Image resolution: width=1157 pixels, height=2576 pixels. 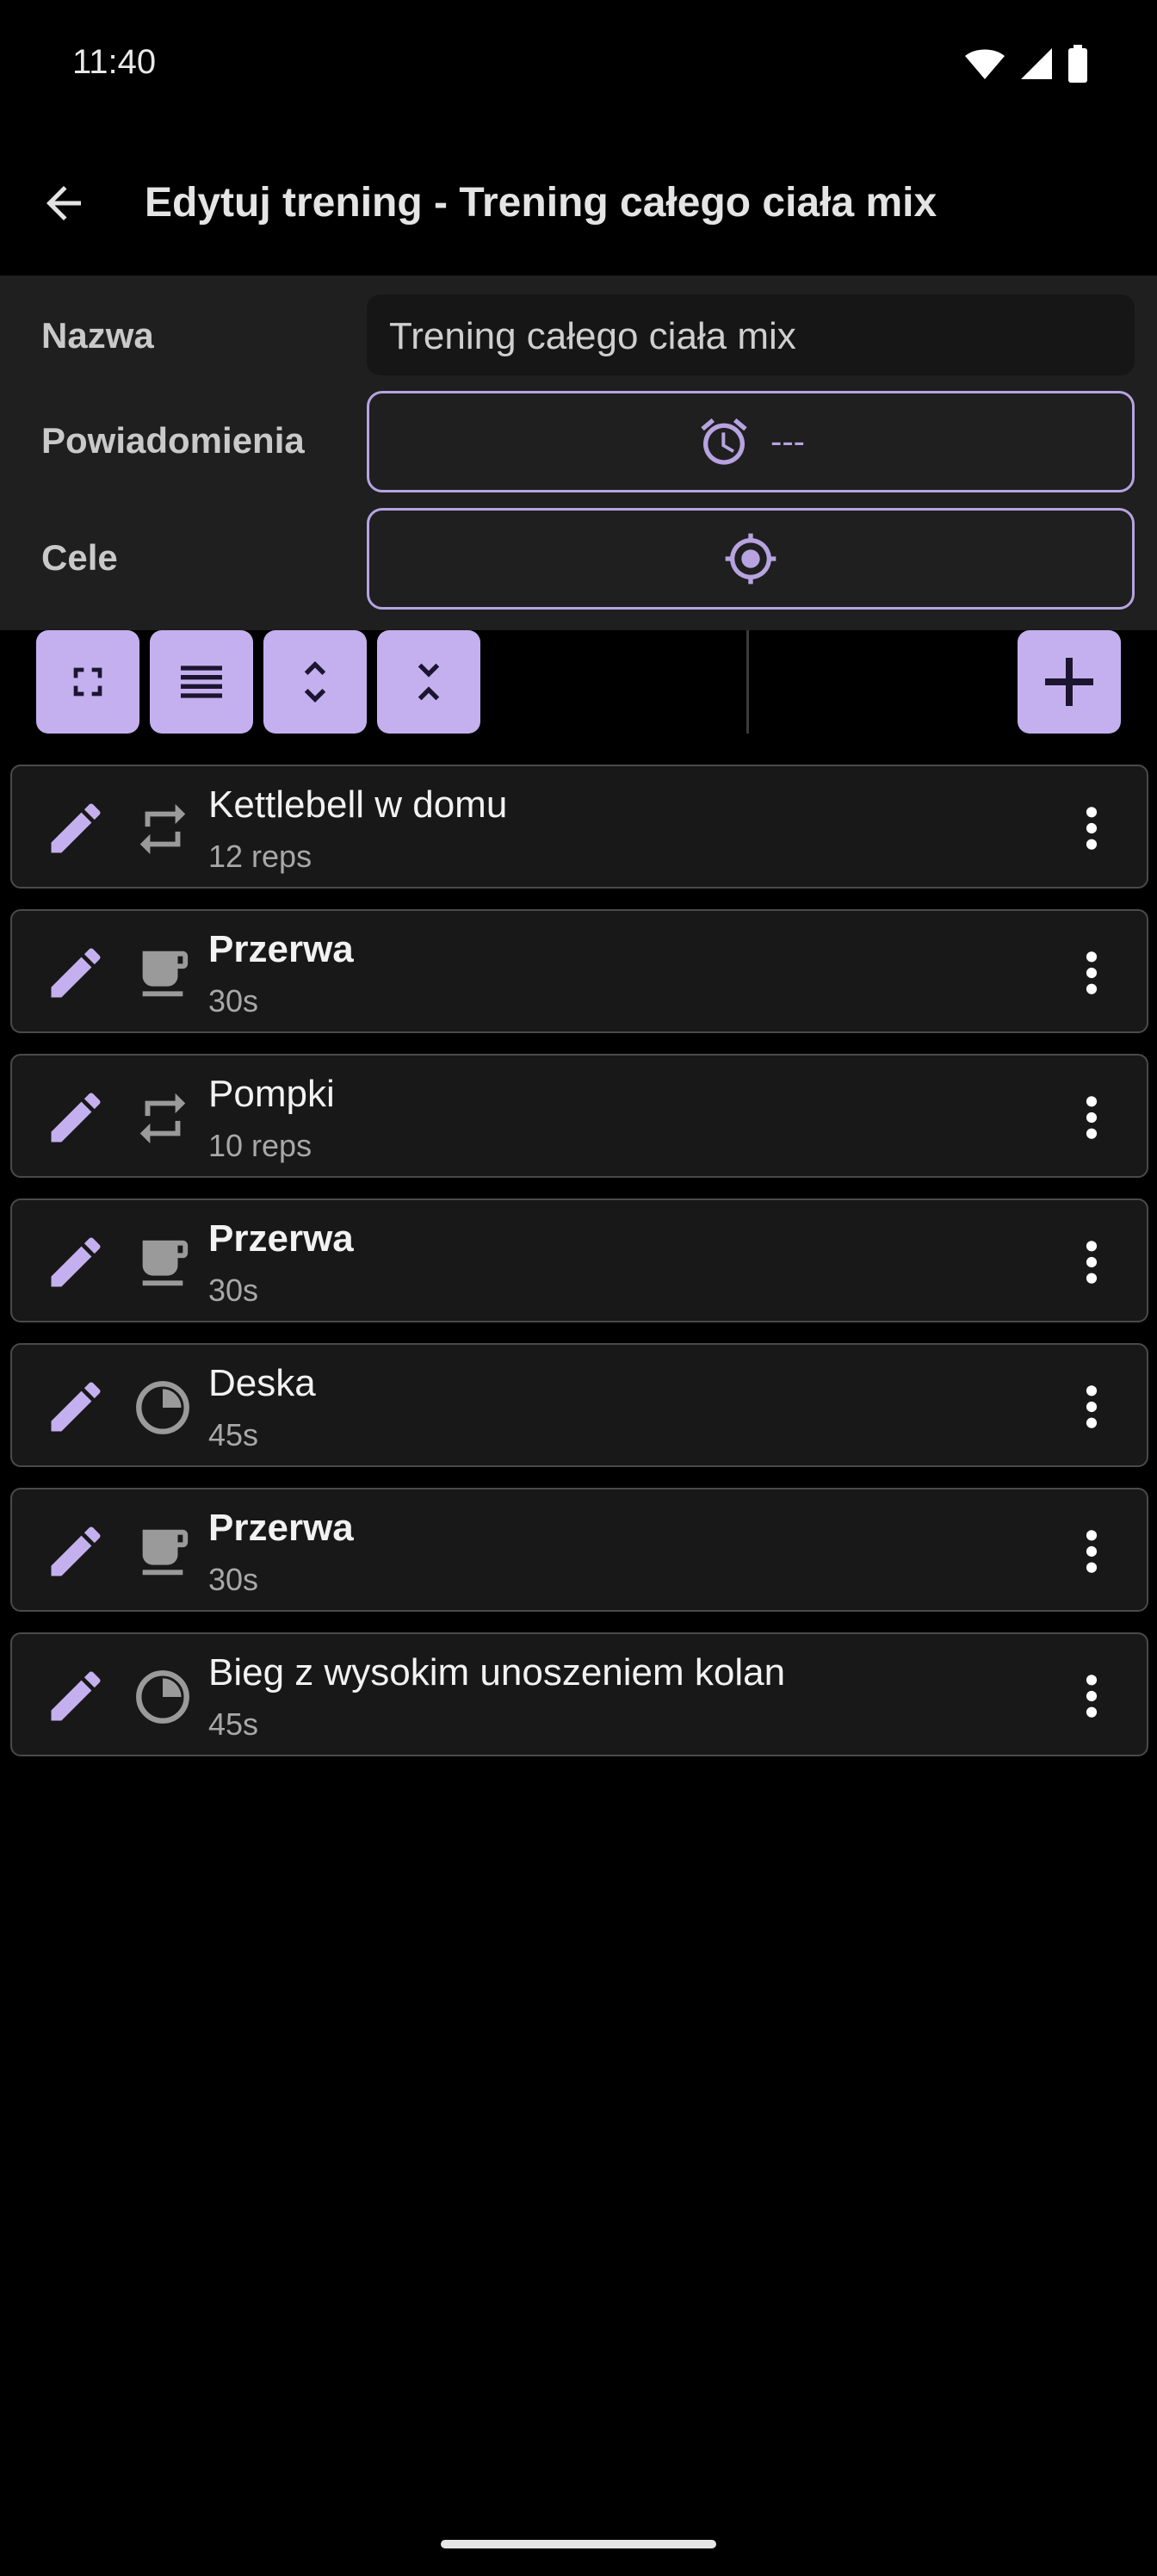 I want to click on collapse-all-button, so click(x=428, y=682).